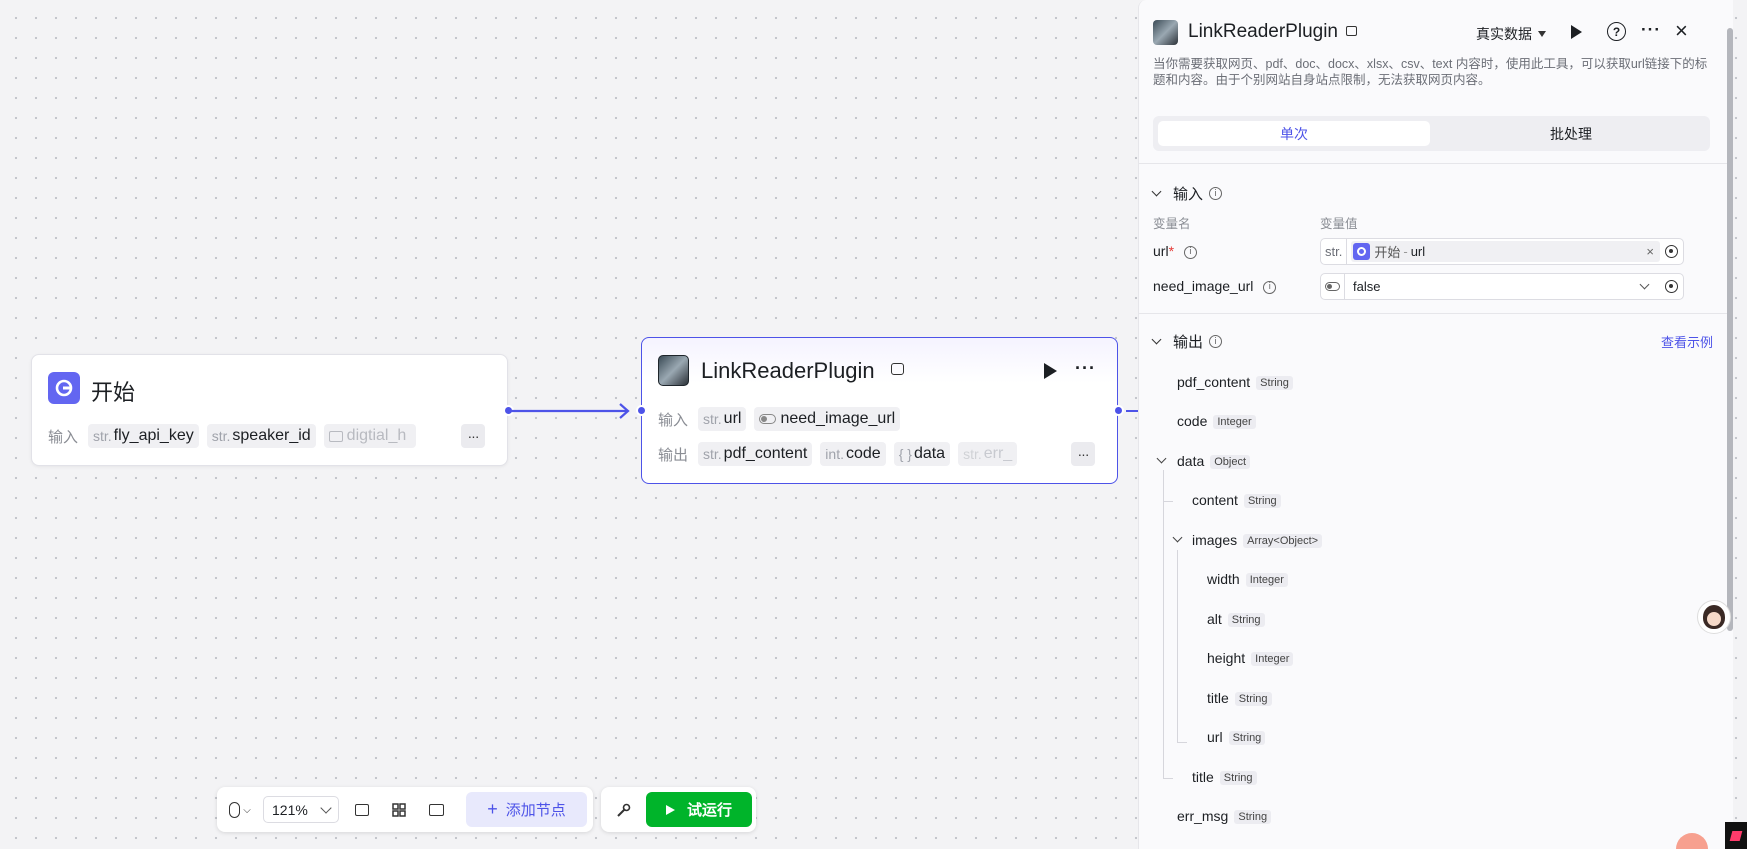  What do you see at coordinates (1214, 461) in the screenshot?
I see `output-item: data Object` at bounding box center [1214, 461].